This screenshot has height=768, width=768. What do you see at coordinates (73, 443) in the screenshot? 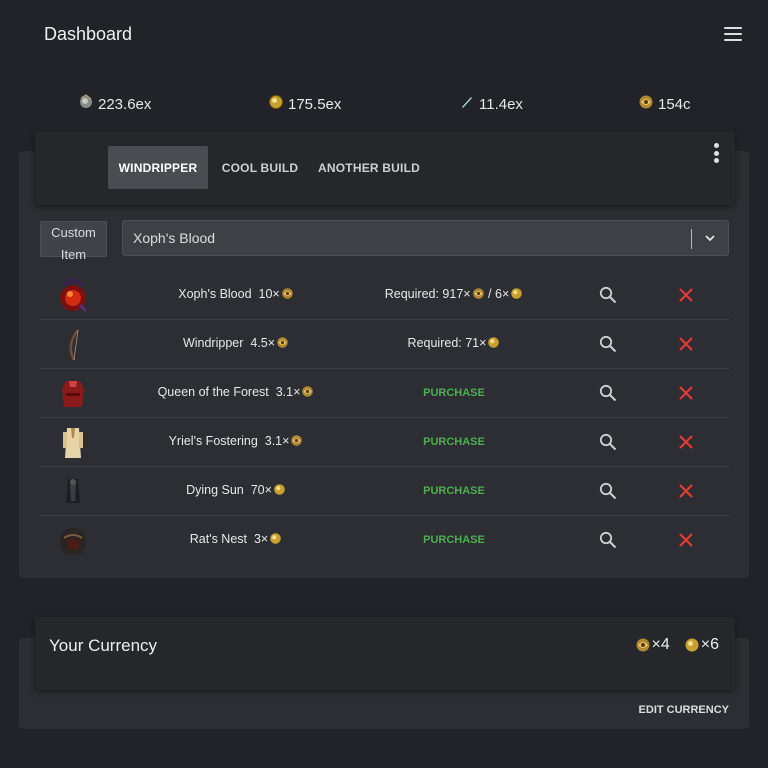
I see `yriels-fostering-item-icon` at bounding box center [73, 443].